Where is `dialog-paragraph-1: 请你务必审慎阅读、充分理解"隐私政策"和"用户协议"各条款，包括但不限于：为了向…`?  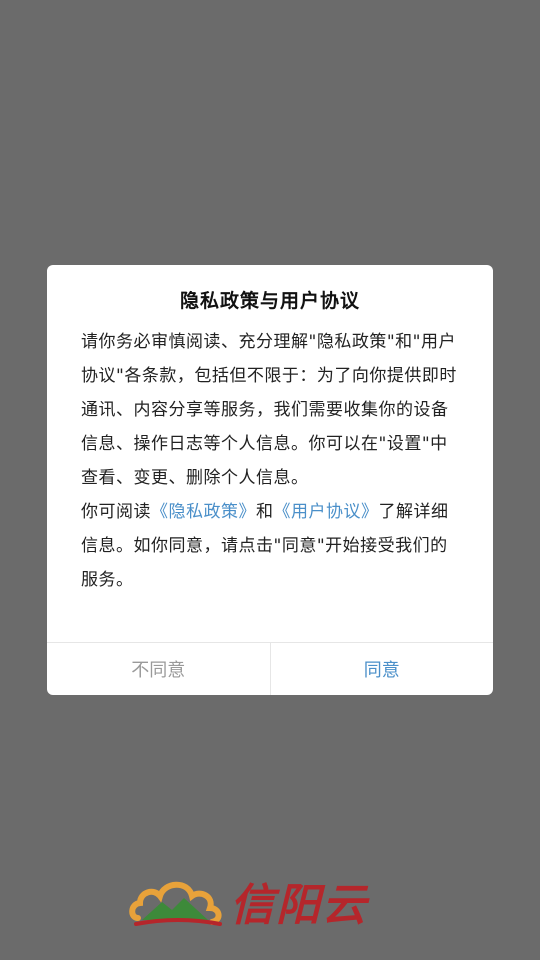
dialog-paragraph-1: 请你务必审慎阅读、充分理解"隐私政策"和"用户协议"各条款，包括但不限于：为了向… is located at coordinates (269, 410).